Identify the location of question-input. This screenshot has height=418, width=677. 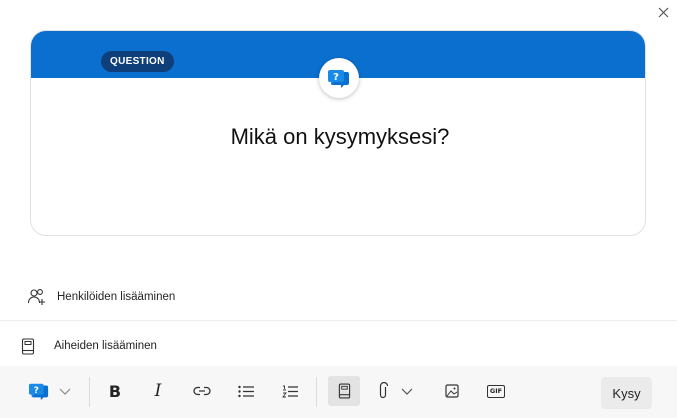
(340, 137).